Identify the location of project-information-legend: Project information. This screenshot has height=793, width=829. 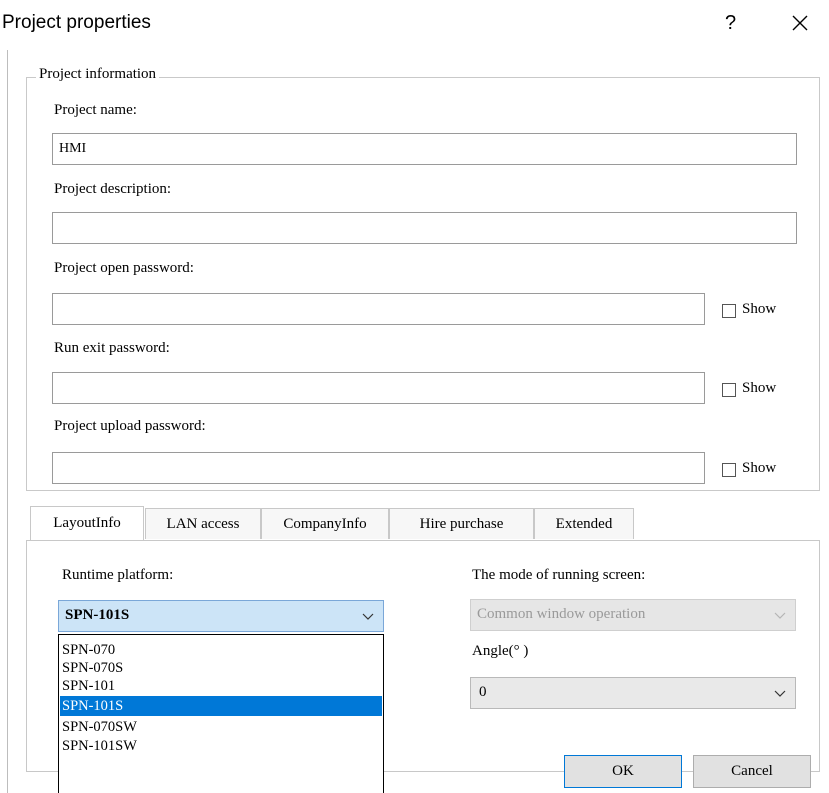
(98, 74).